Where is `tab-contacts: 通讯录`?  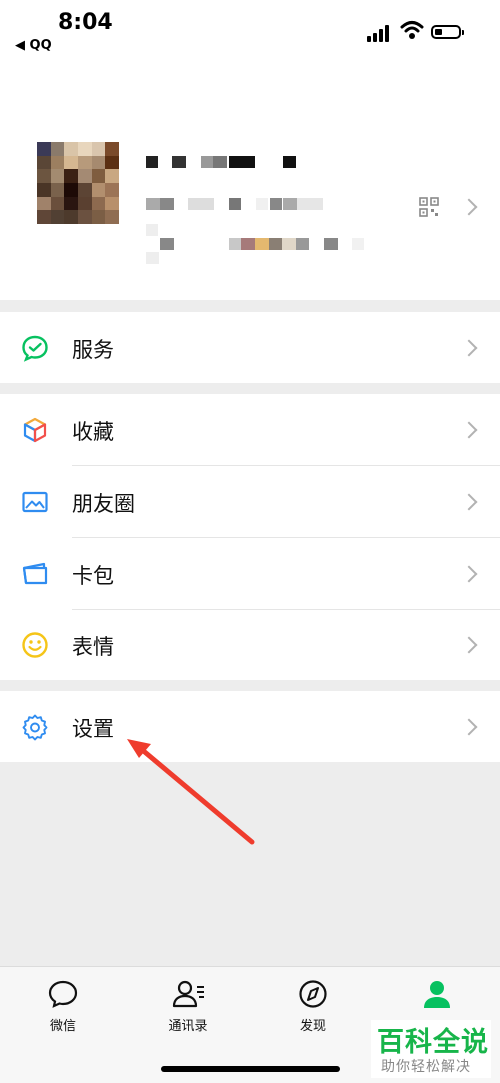
tab-contacts: 通讯录 is located at coordinates (188, 1006).